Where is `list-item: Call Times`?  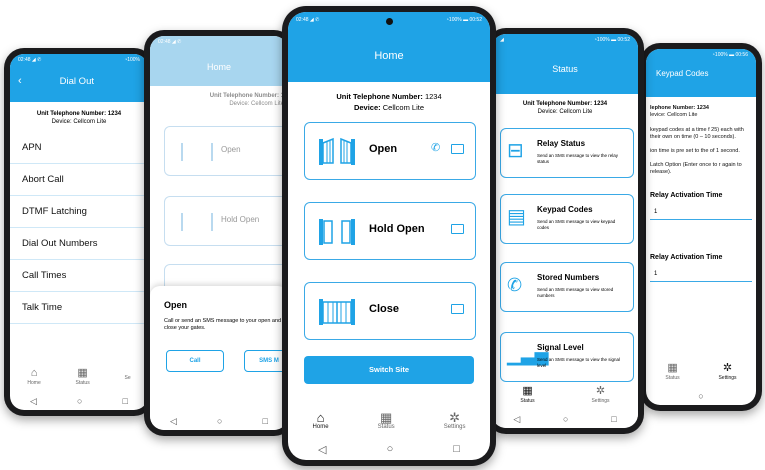 list-item: Call Times is located at coordinates (79, 276).